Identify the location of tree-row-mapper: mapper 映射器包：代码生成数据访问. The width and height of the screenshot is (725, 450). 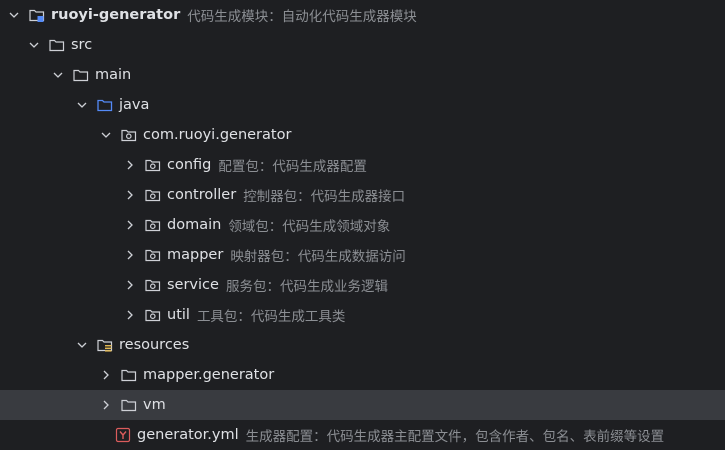
(362, 255).